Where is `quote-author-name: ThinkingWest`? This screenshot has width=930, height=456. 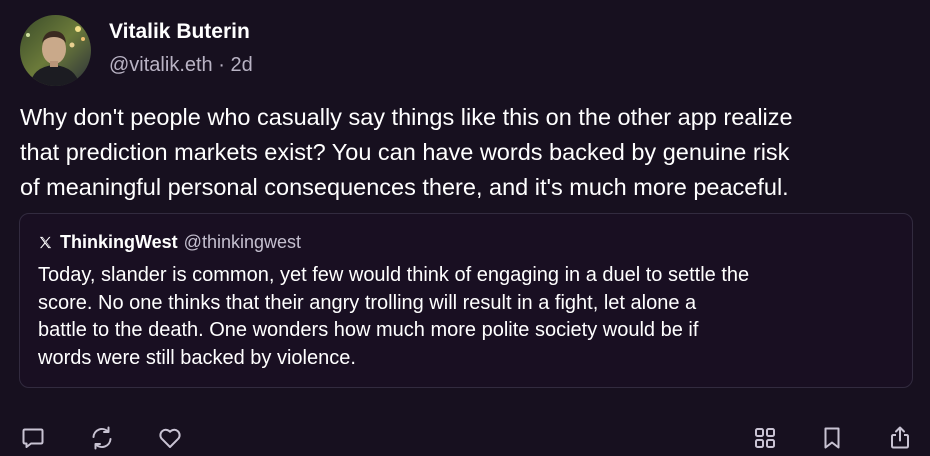 quote-author-name: ThinkingWest is located at coordinates (119, 242).